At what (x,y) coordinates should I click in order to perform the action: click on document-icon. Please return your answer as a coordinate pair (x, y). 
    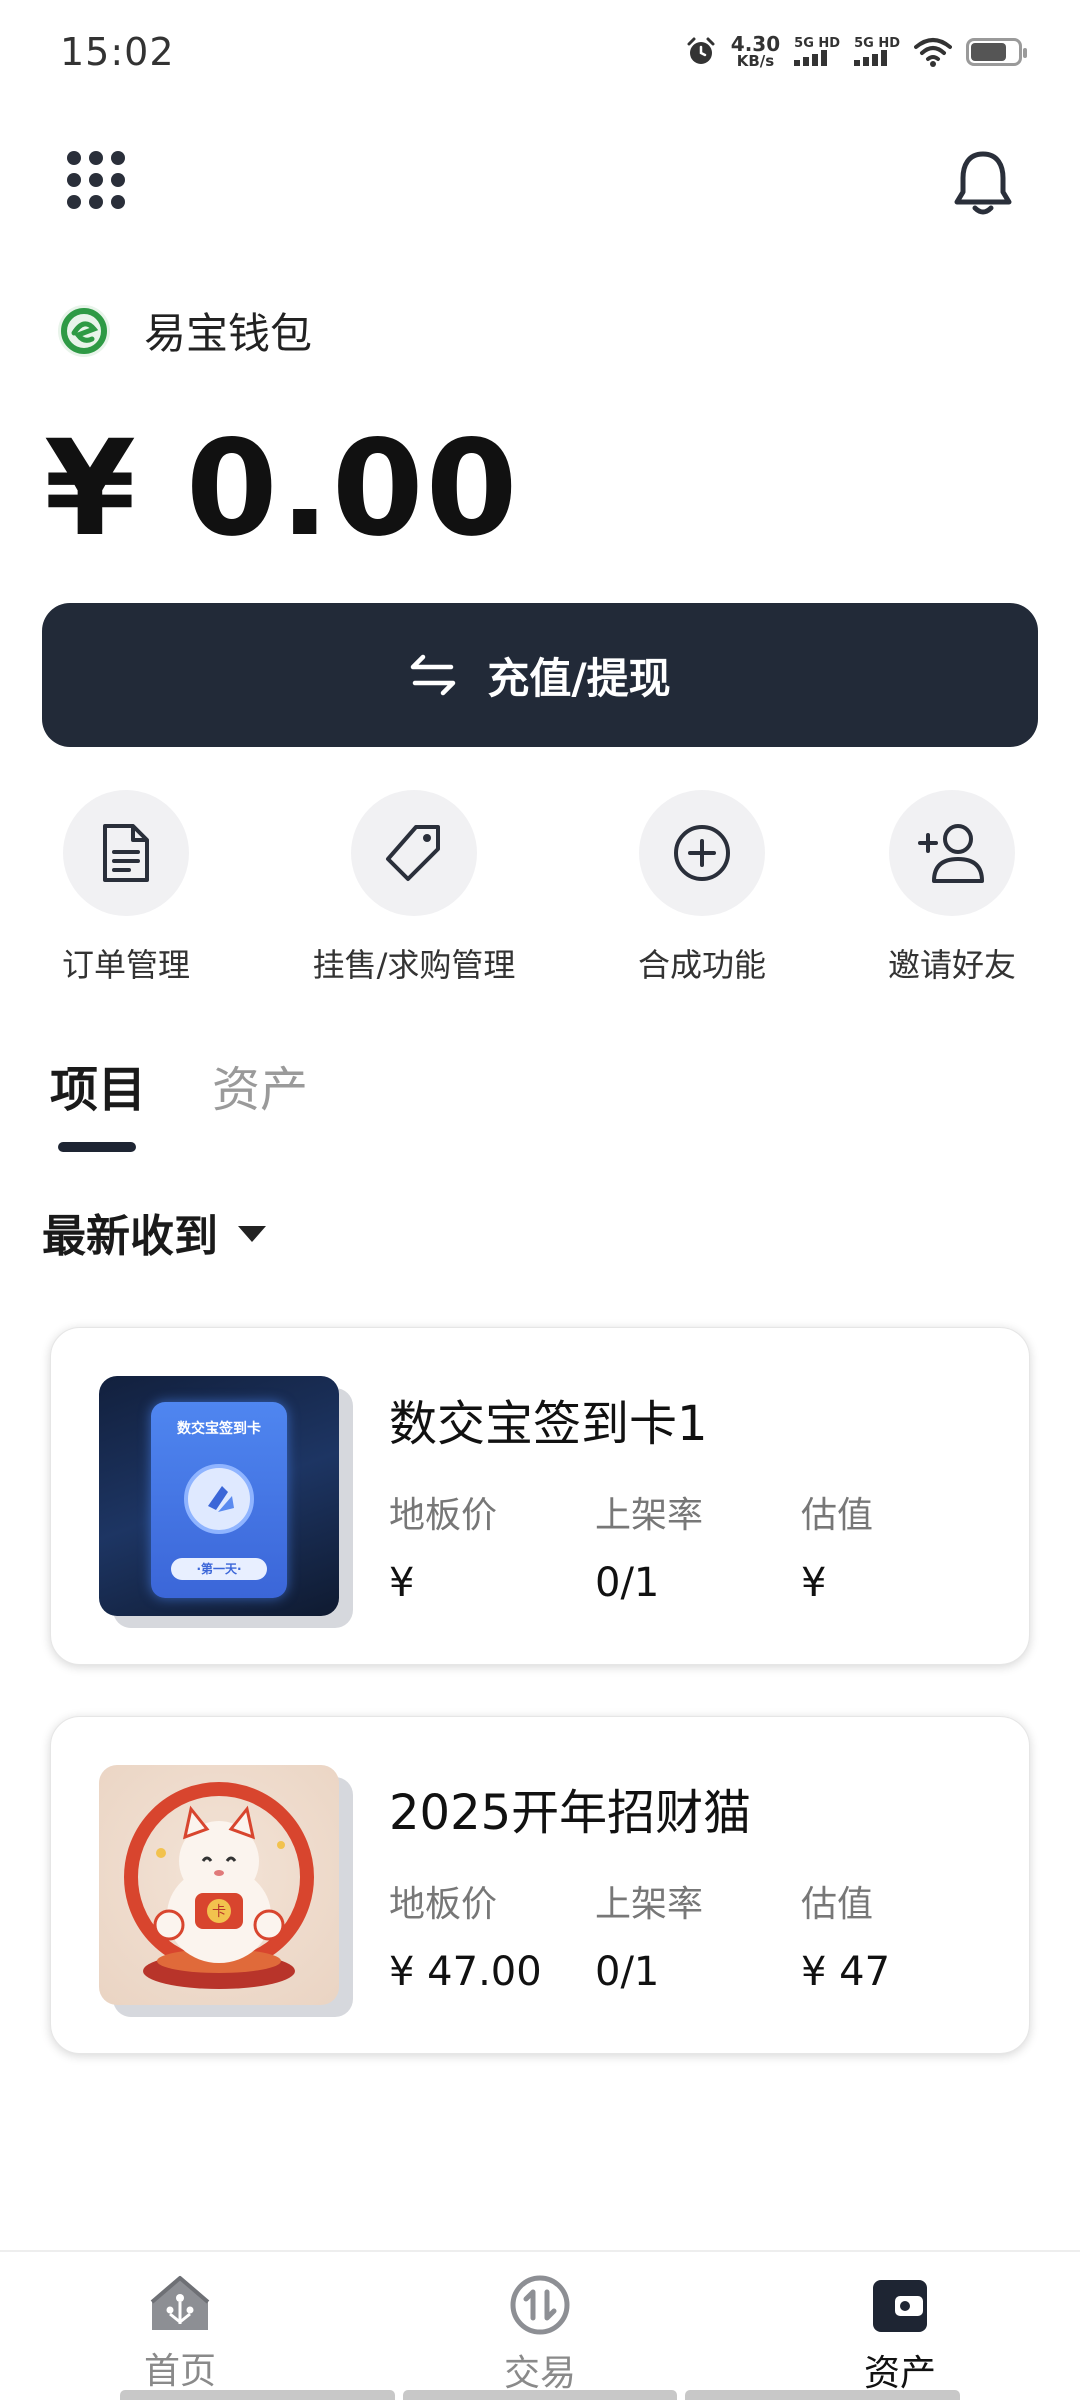
    Looking at the image, I should click on (126, 853).